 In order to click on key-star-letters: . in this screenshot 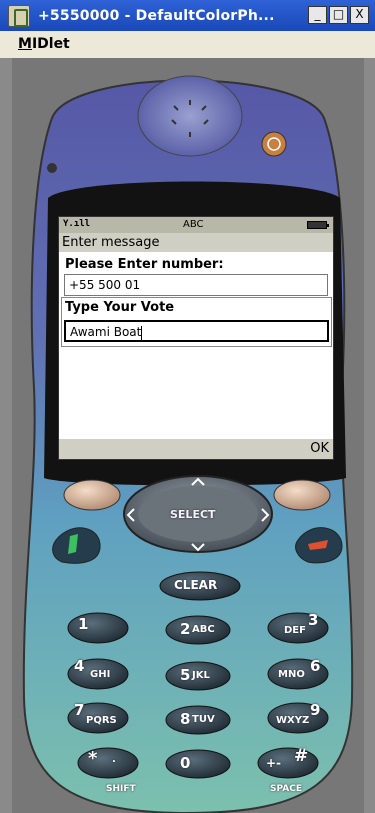, I will do `click(114, 759)`.